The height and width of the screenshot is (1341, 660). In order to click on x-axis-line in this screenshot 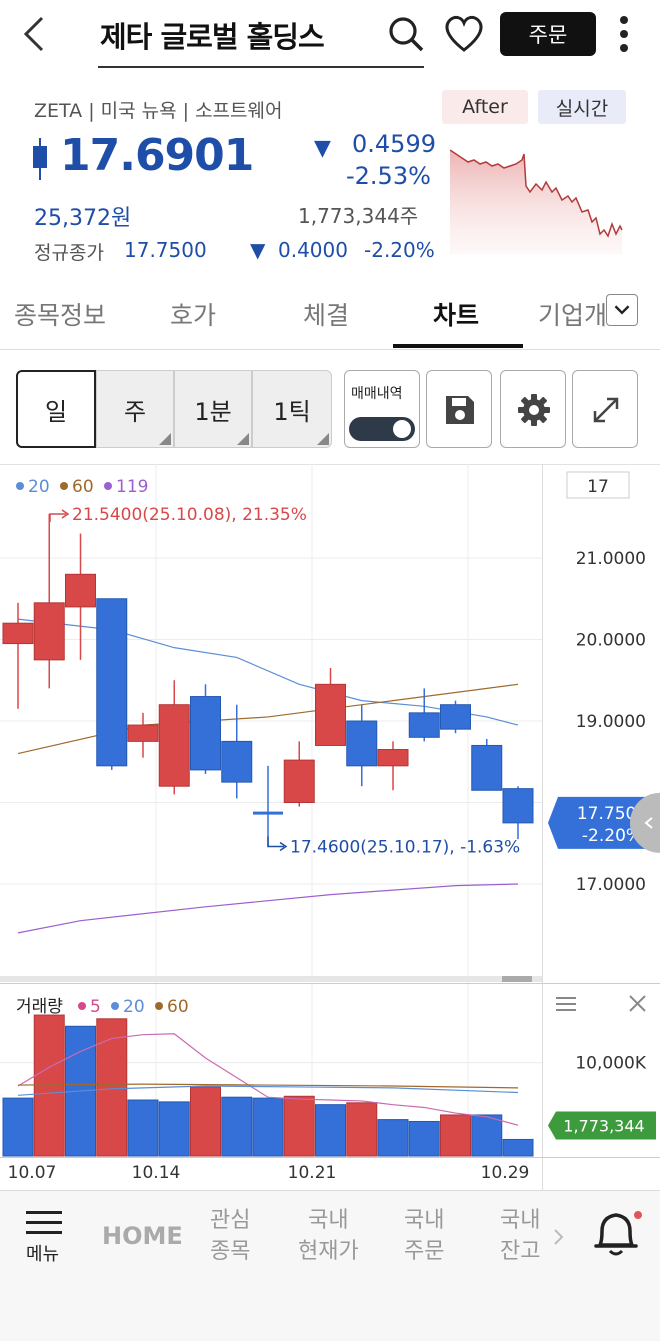, I will do `click(330, 1157)`.